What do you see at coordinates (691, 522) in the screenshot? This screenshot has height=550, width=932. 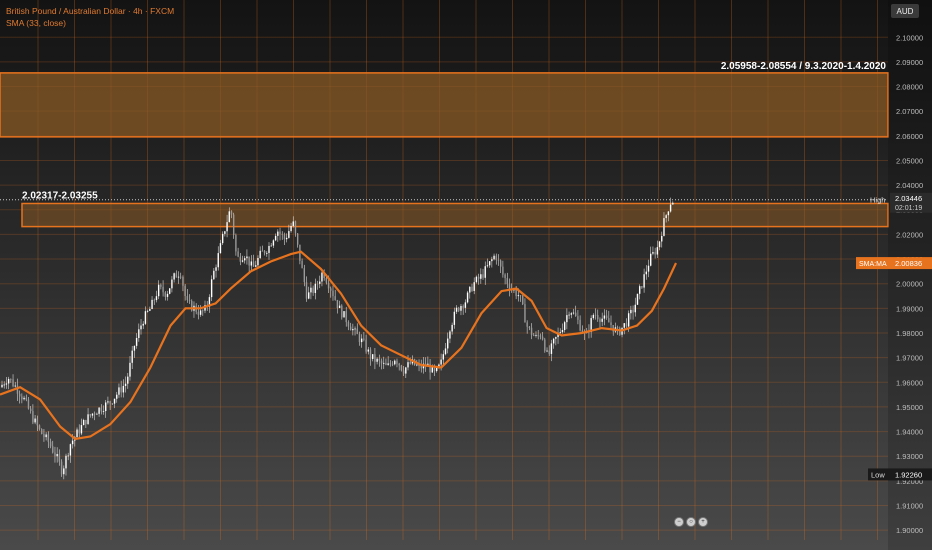 I see `reset-icon: ○` at bounding box center [691, 522].